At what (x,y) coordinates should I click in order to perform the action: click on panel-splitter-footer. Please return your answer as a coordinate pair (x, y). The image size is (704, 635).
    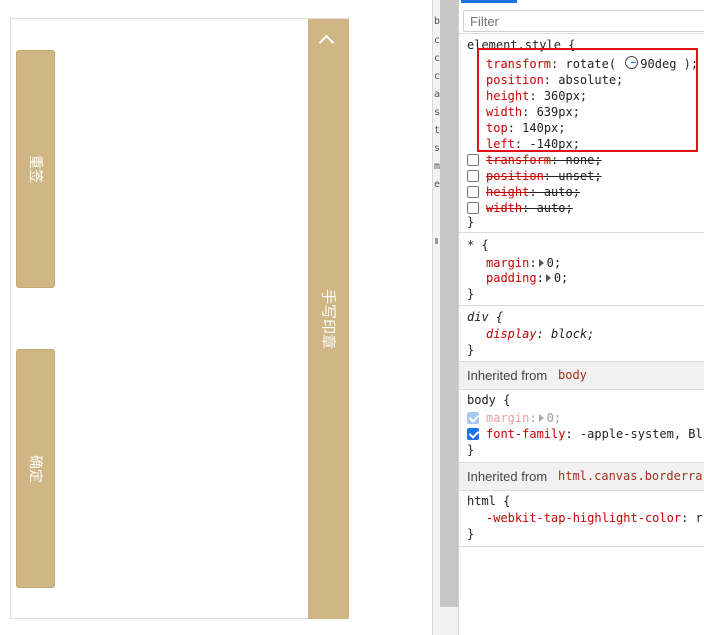
    Looking at the image, I should click on (449, 621).